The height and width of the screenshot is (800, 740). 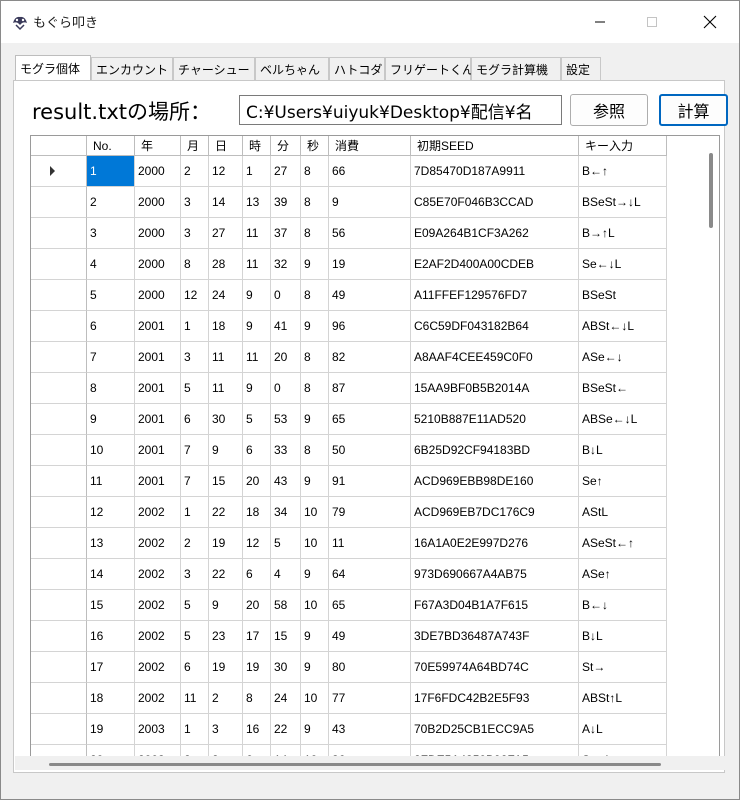 What do you see at coordinates (158, 729) in the screenshot?
I see `grid-cell: 2003` at bounding box center [158, 729].